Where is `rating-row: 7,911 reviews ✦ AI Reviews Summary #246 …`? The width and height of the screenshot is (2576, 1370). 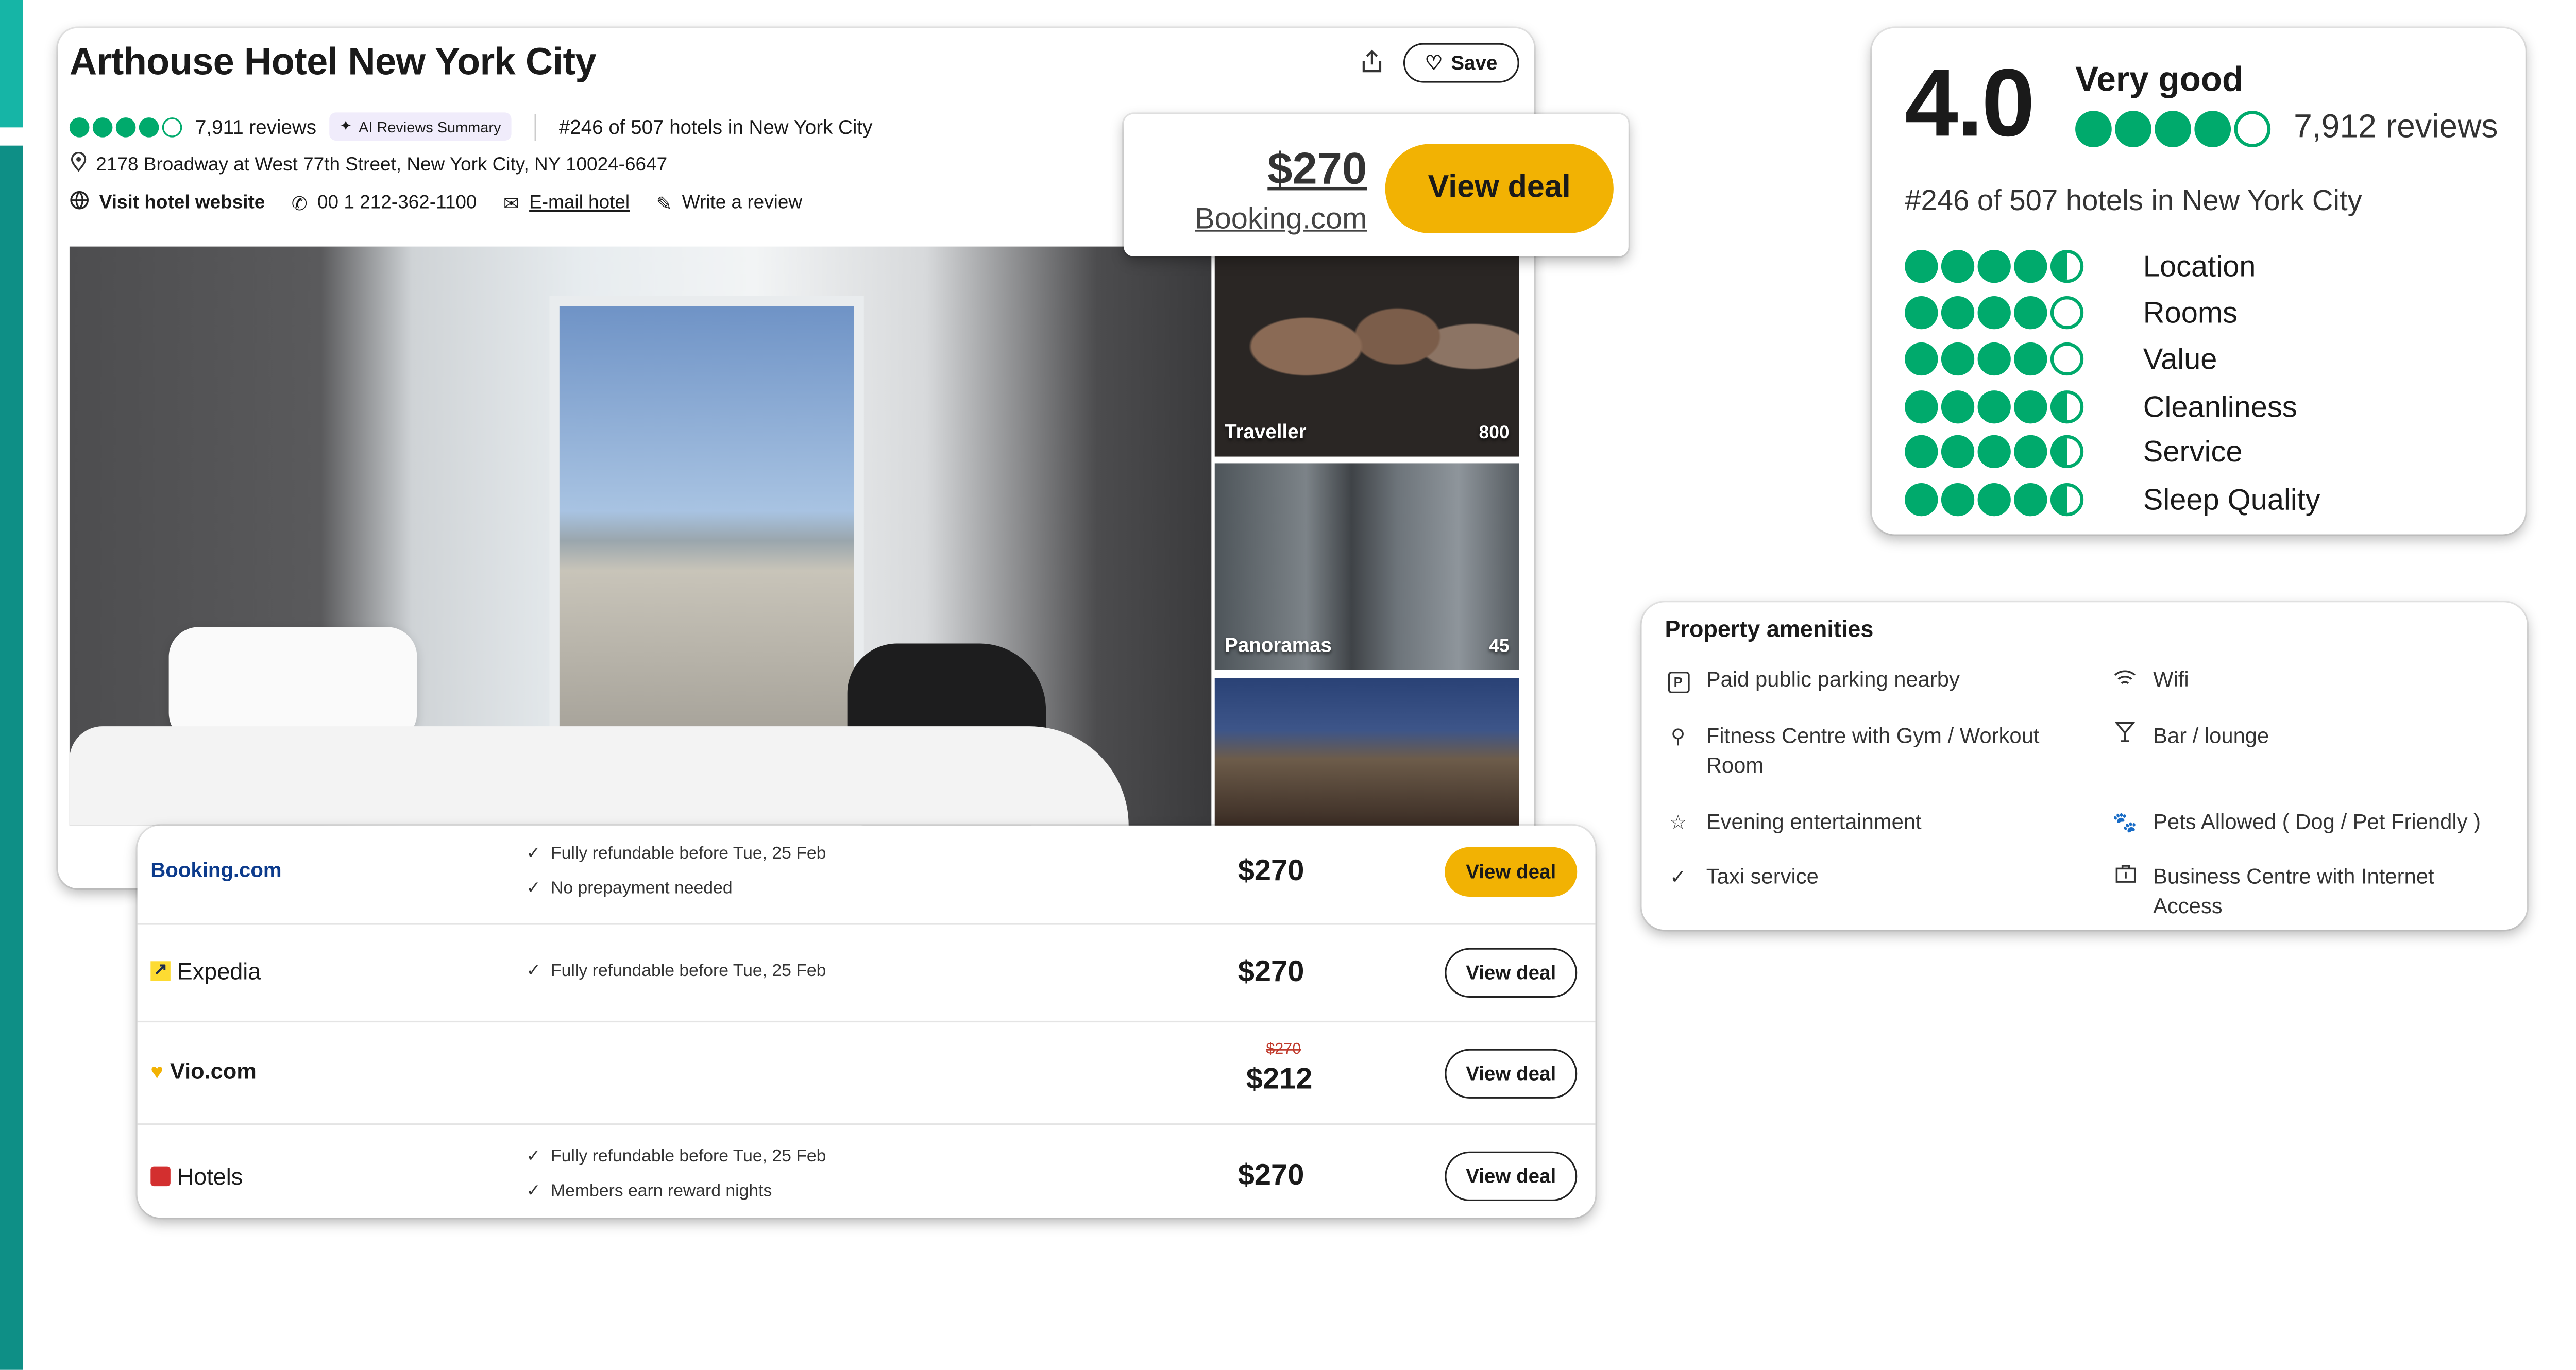
rating-row: 7,911 reviews ✦ AI Reviews Summary #246 … is located at coordinates (471, 127).